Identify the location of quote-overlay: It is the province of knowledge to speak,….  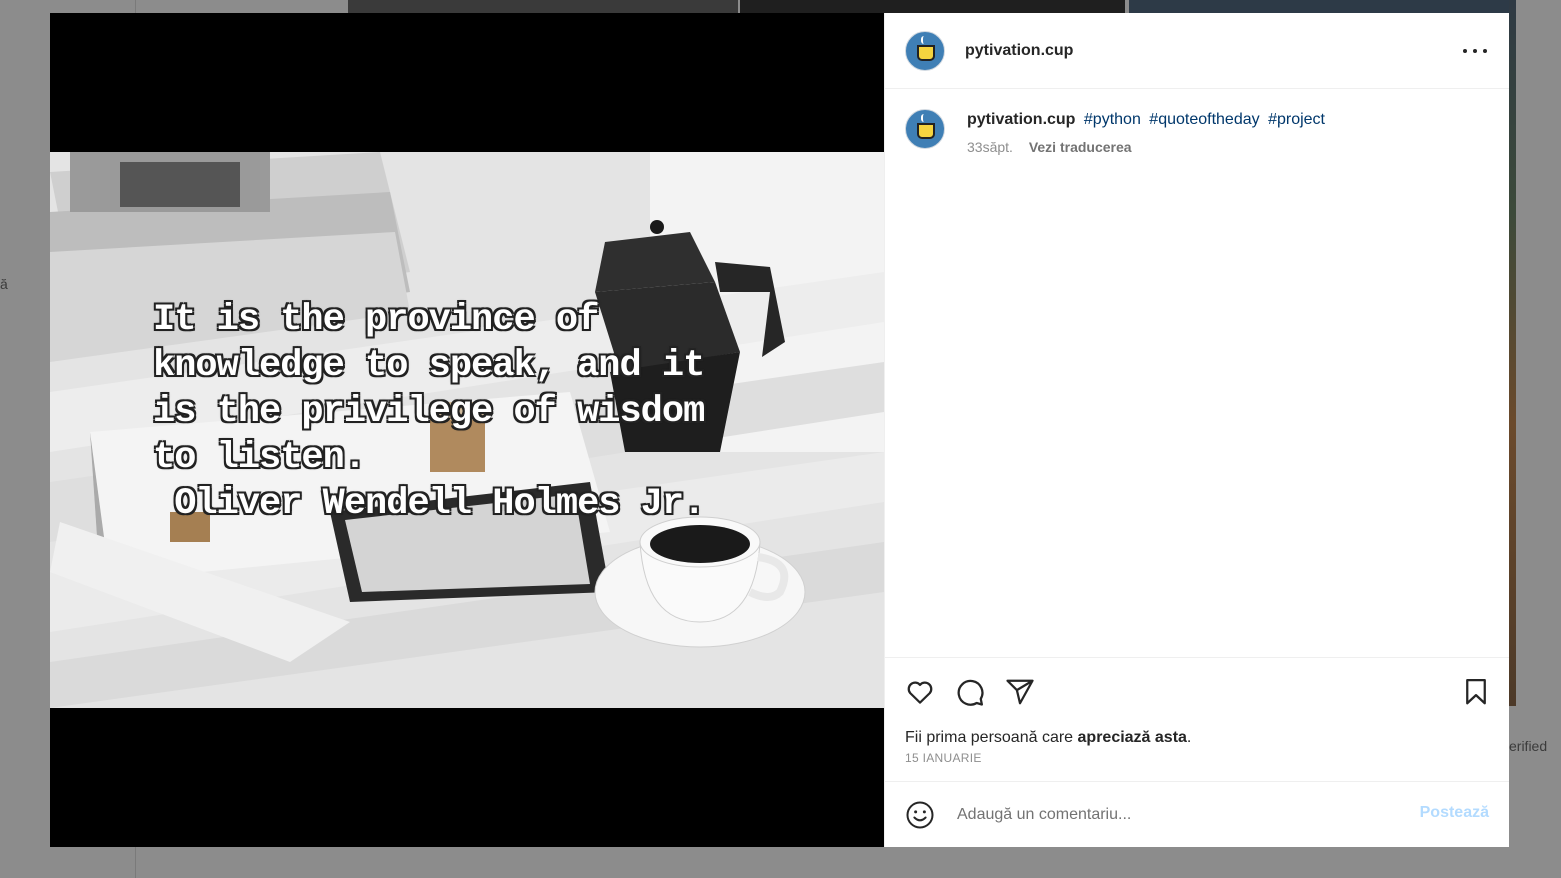
(429, 412).